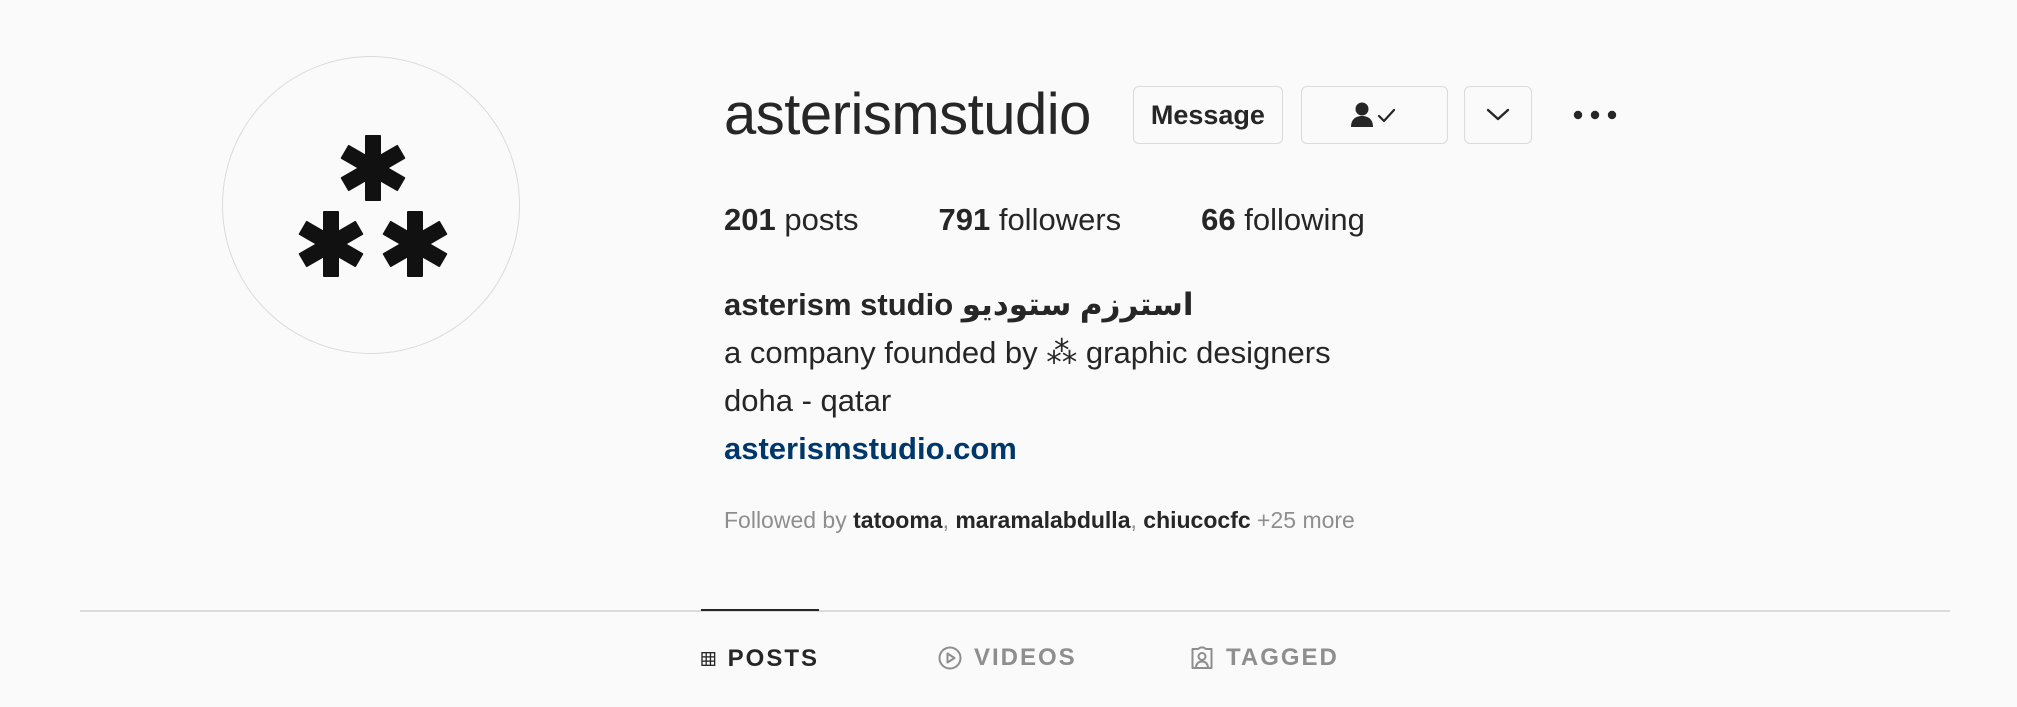  I want to click on posts-count-label: posts, so click(821, 219).